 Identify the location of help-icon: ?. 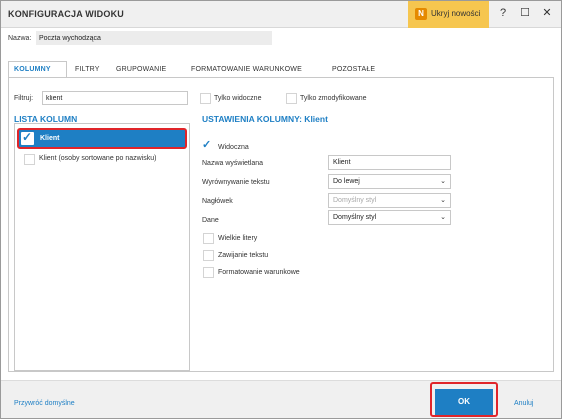
(503, 13).